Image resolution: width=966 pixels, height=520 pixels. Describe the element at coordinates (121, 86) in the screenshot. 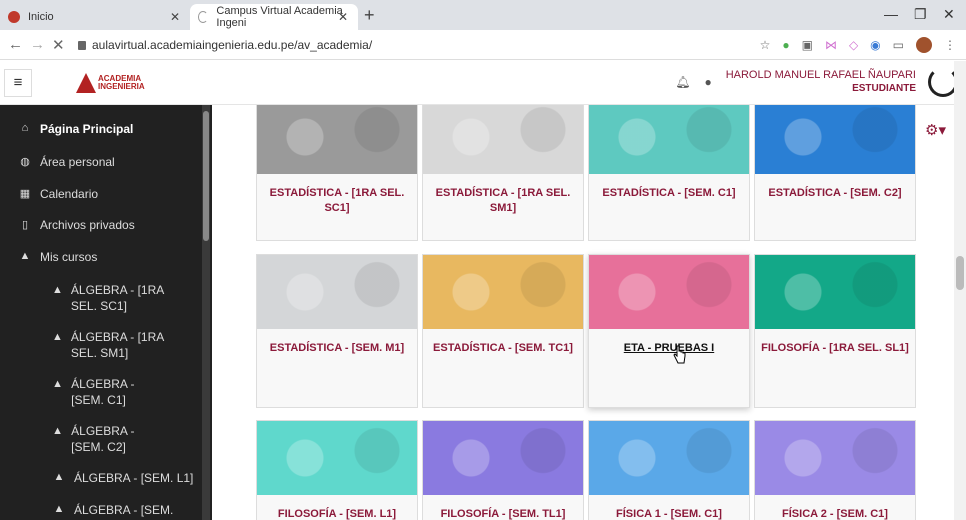

I see `logo-line2: INGENIERIA` at that location.